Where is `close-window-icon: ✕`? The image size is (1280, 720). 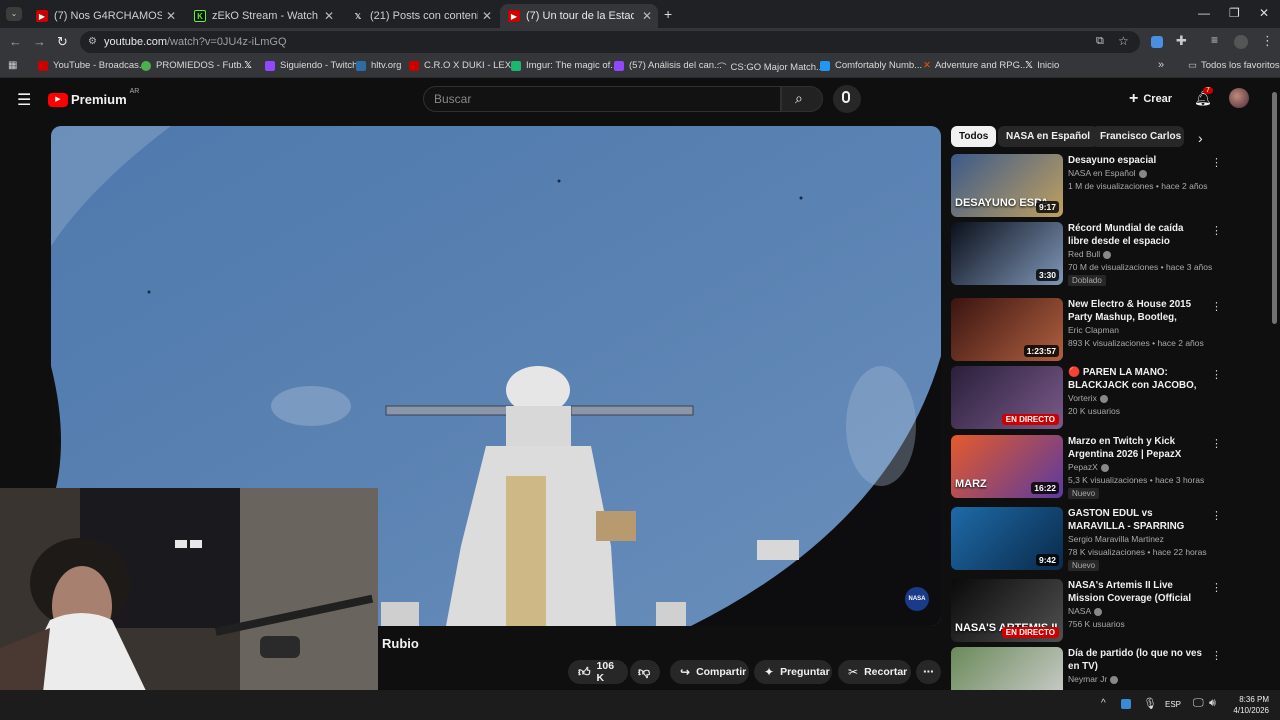
close-window-icon: ✕ is located at coordinates (1264, 13).